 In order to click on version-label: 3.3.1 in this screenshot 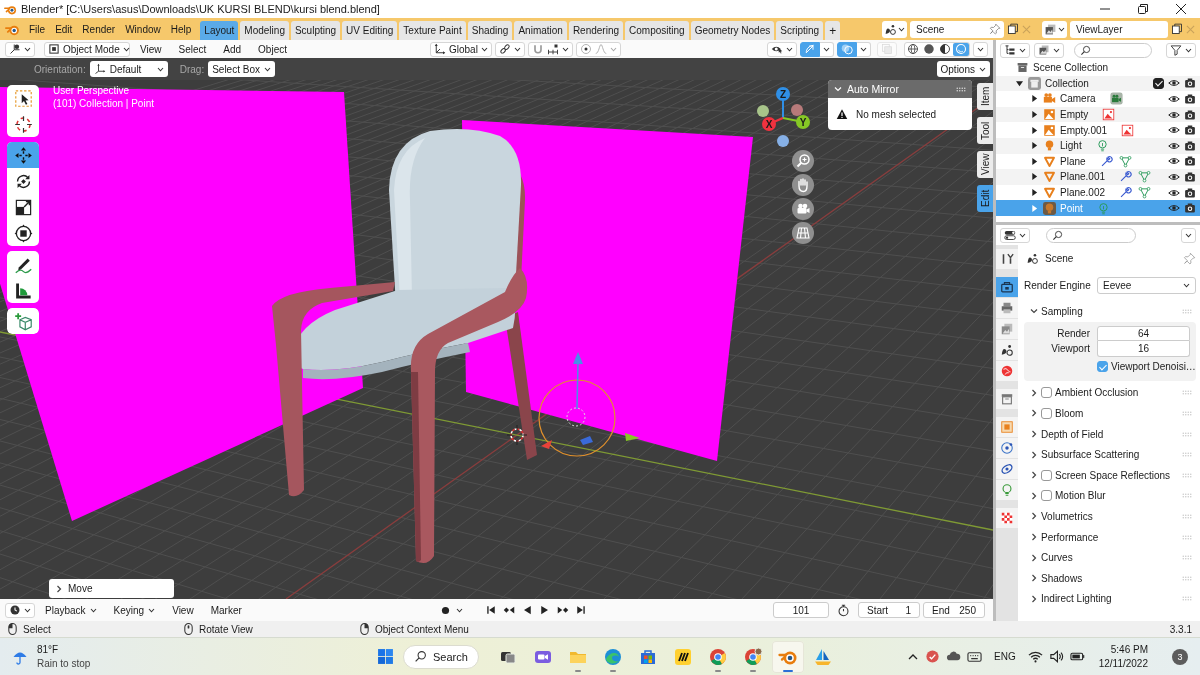, I will do `click(1180, 629)`.